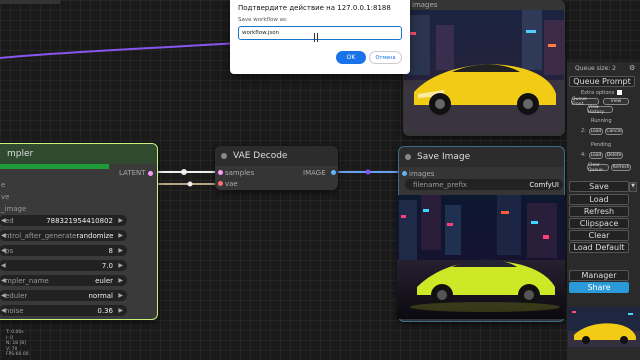  Describe the element at coordinates (444, 157) in the screenshot. I see `save-image-title: Save Image` at that location.